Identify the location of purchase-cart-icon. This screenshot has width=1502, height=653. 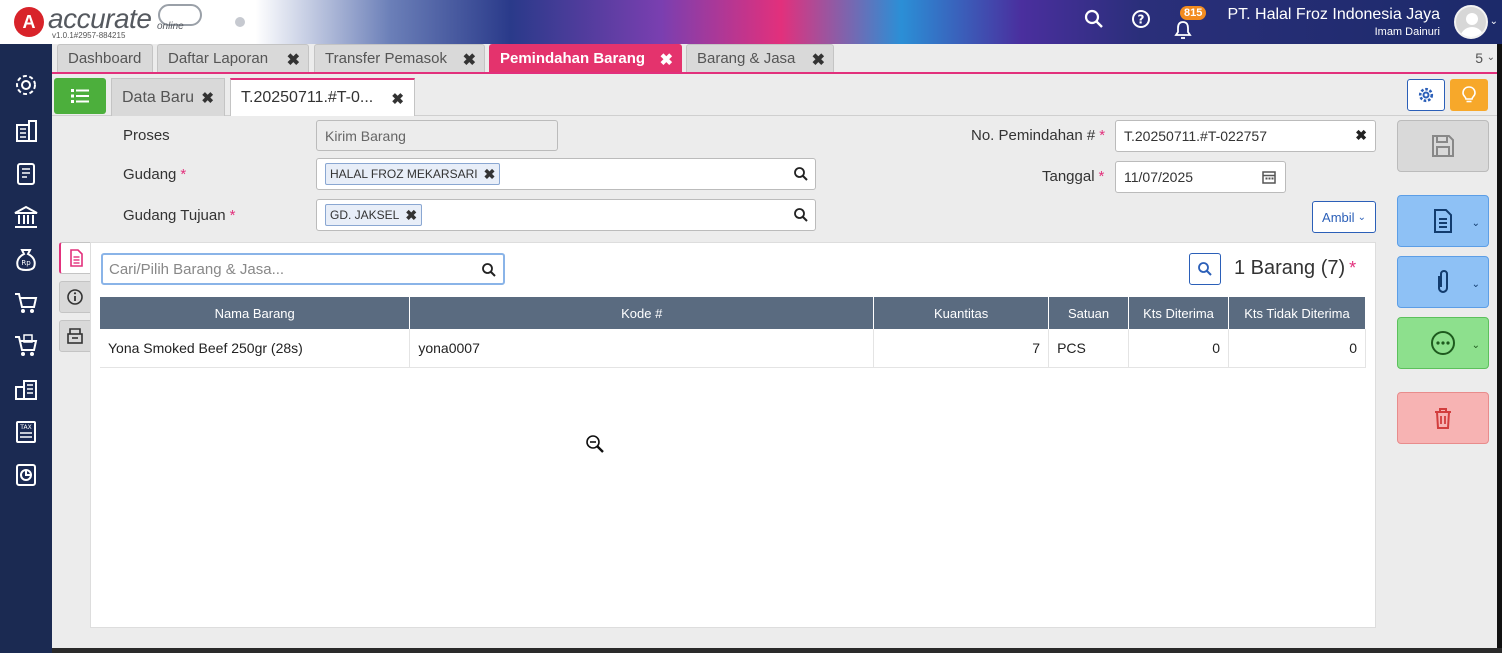
(26, 346).